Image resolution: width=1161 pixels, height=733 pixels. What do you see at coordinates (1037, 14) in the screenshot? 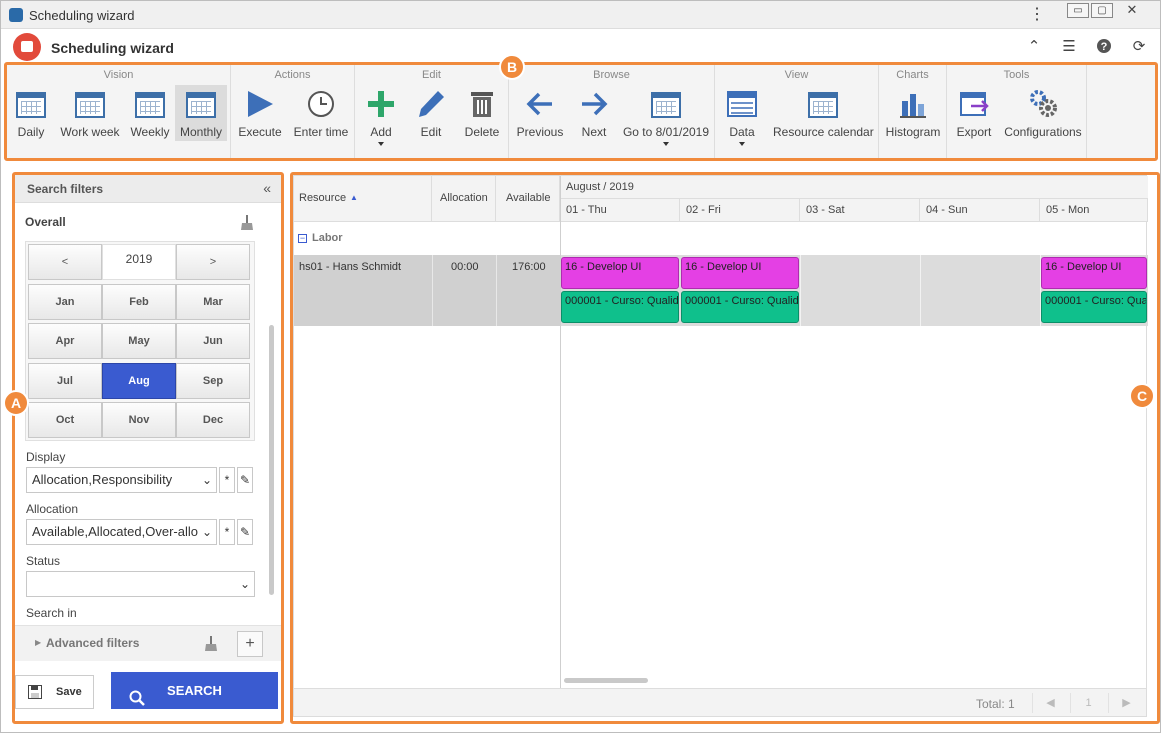
I see `more-options-icon: ⋮` at bounding box center [1037, 14].